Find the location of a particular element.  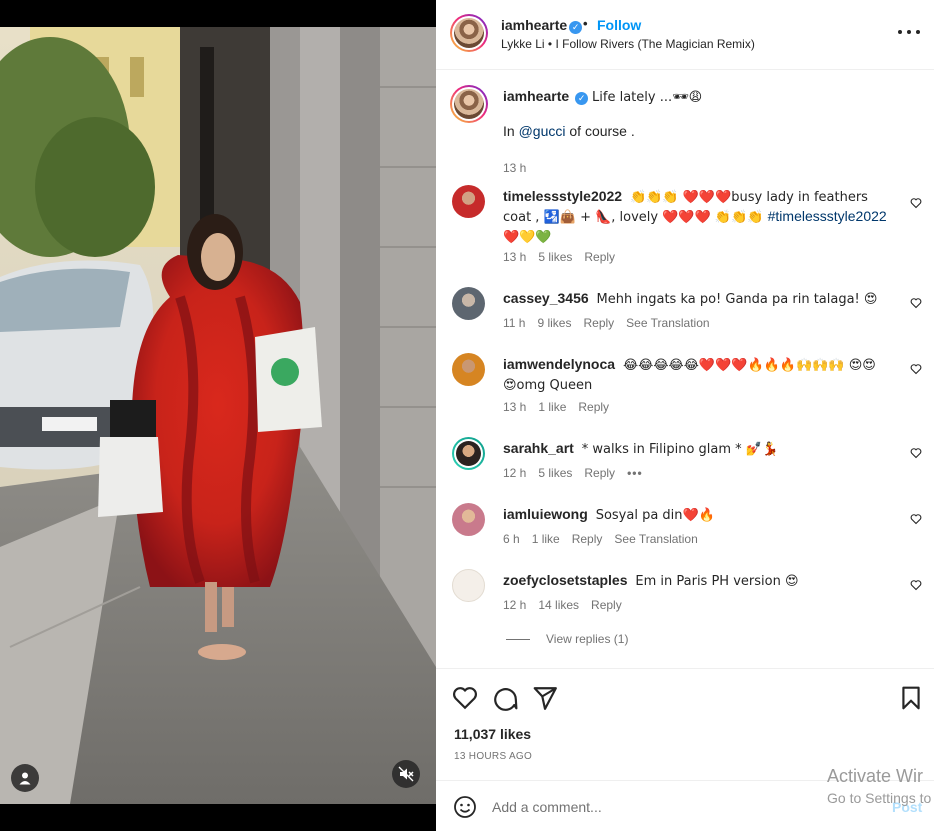

caption-avatar is located at coordinates (469, 104).